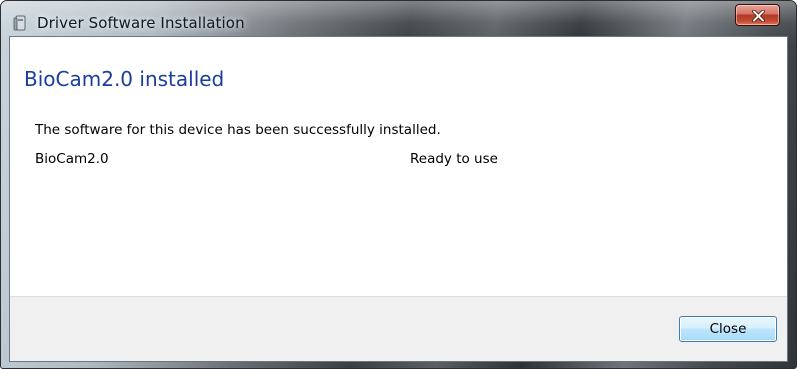  Describe the element at coordinates (728, 329) in the screenshot. I see `close-button: Close` at that location.